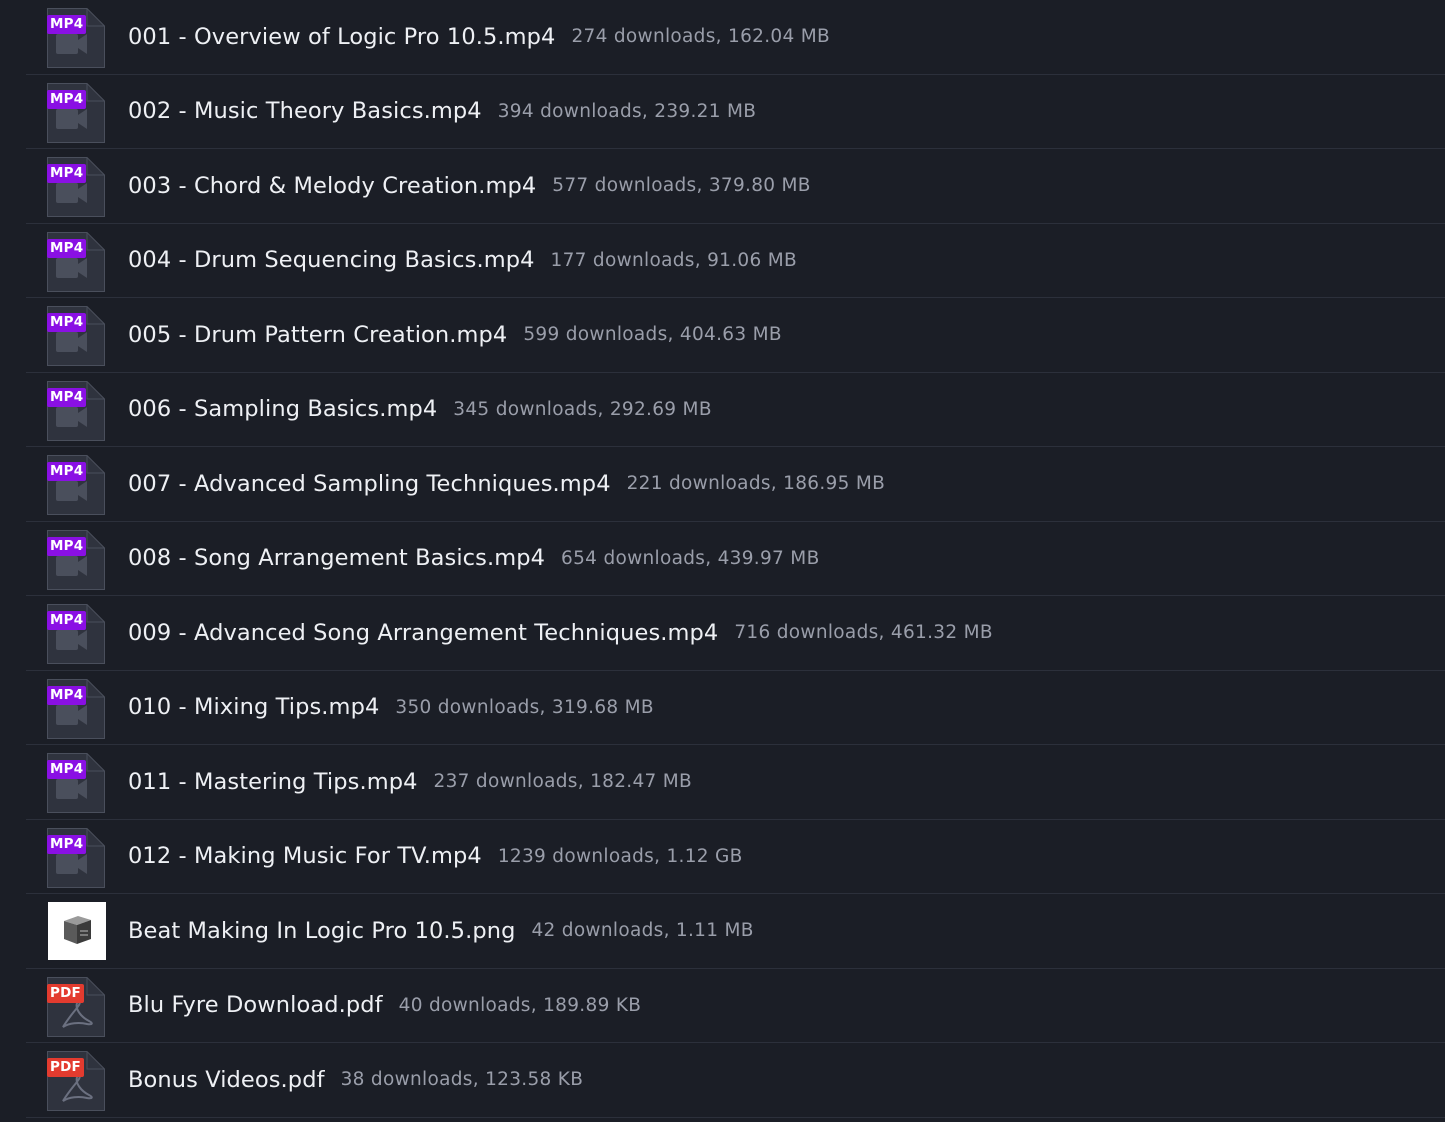 The height and width of the screenshot is (1122, 1445). Describe the element at coordinates (321, 931) in the screenshot. I see `file-name-link: Beat Making In Logic Pro 10.5.png` at that location.